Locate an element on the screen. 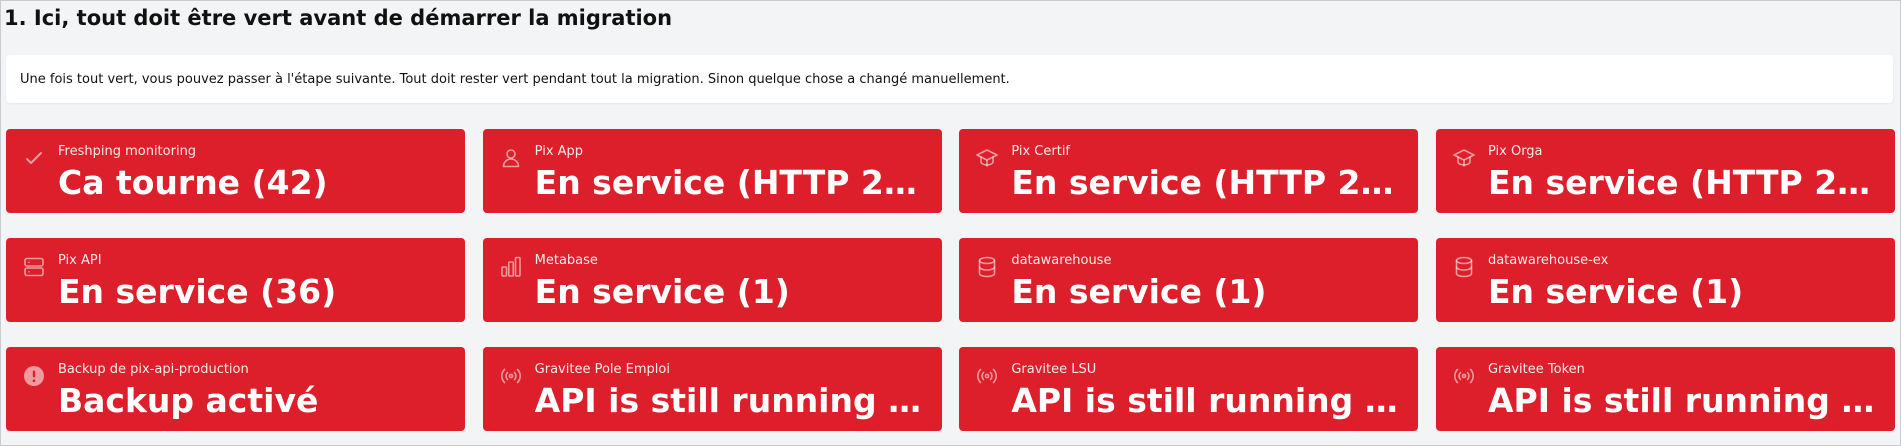 This screenshot has height=446, width=1901. status-card-datawarehouse-ex: datawarehouse-ex En service (1) is located at coordinates (1665, 280).